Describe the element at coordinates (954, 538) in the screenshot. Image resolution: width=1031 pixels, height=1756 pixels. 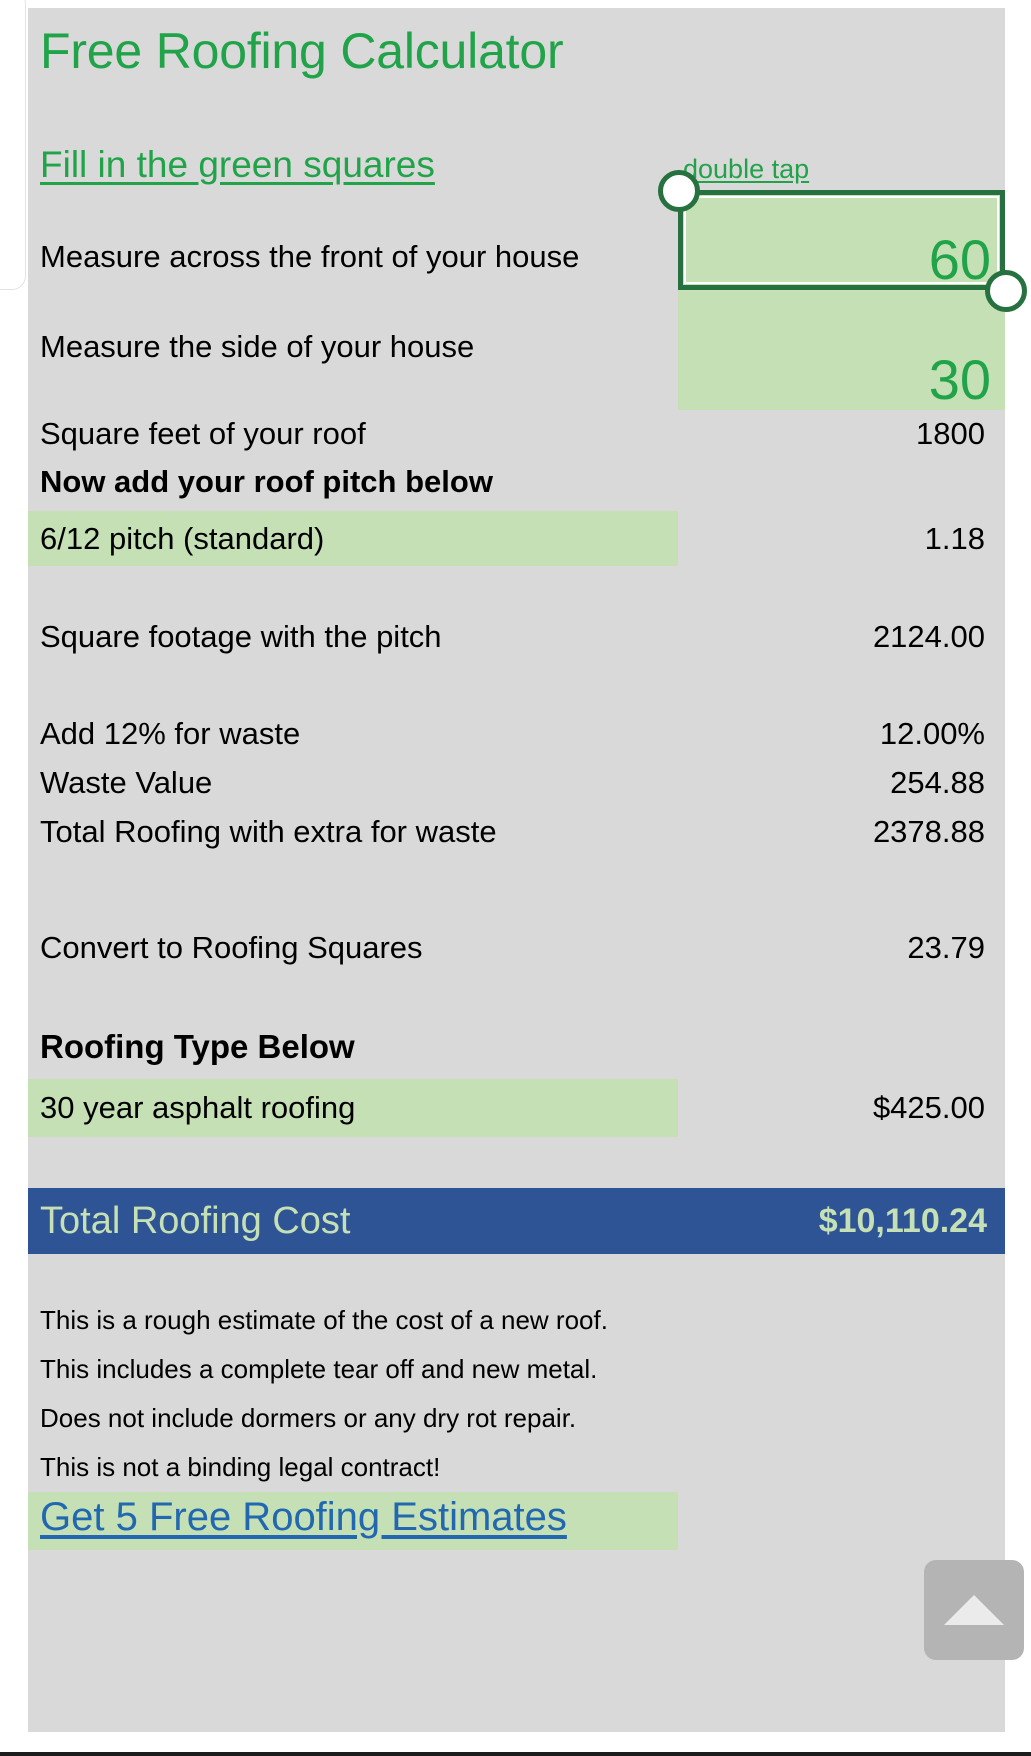
I see `row-value-pitch: 1.18` at that location.